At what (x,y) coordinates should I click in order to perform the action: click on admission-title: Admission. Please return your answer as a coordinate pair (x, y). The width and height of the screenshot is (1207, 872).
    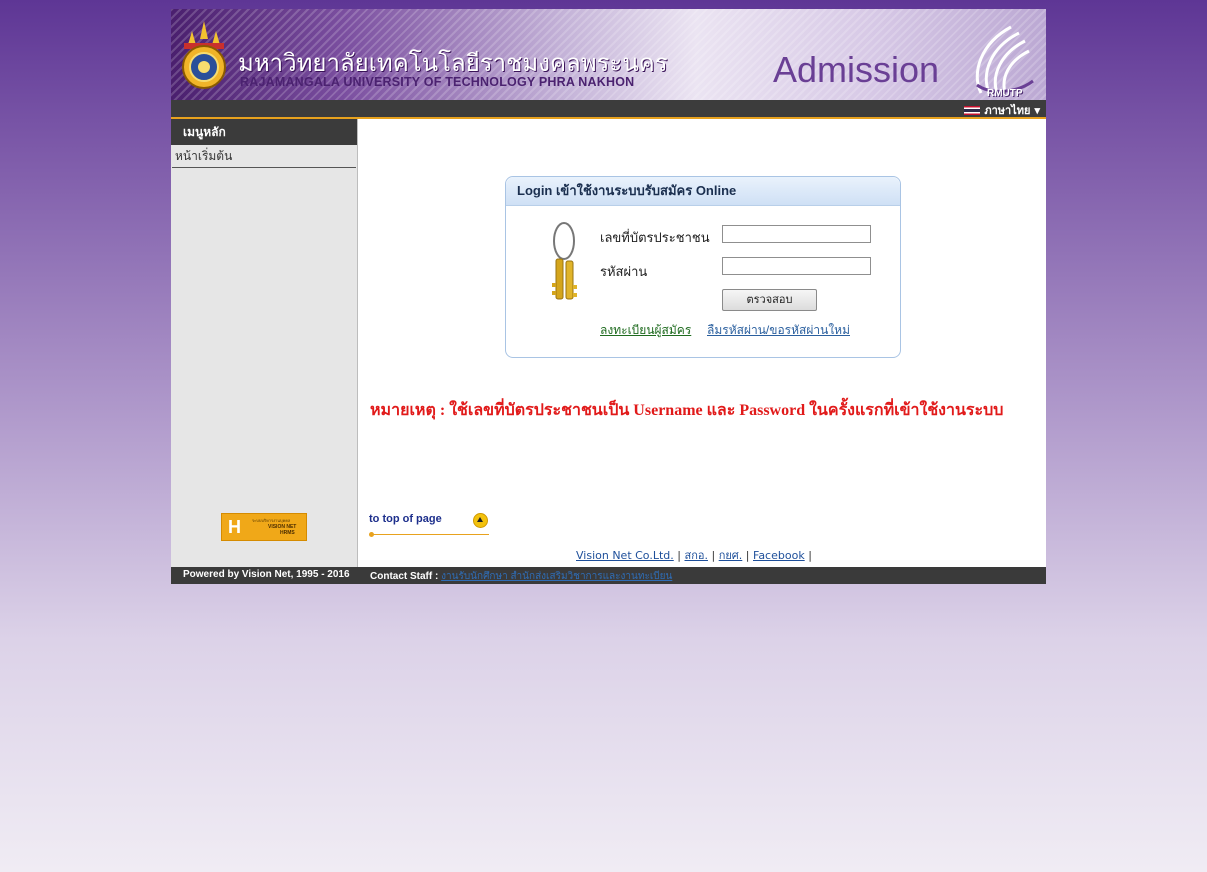
    Looking at the image, I should click on (856, 69).